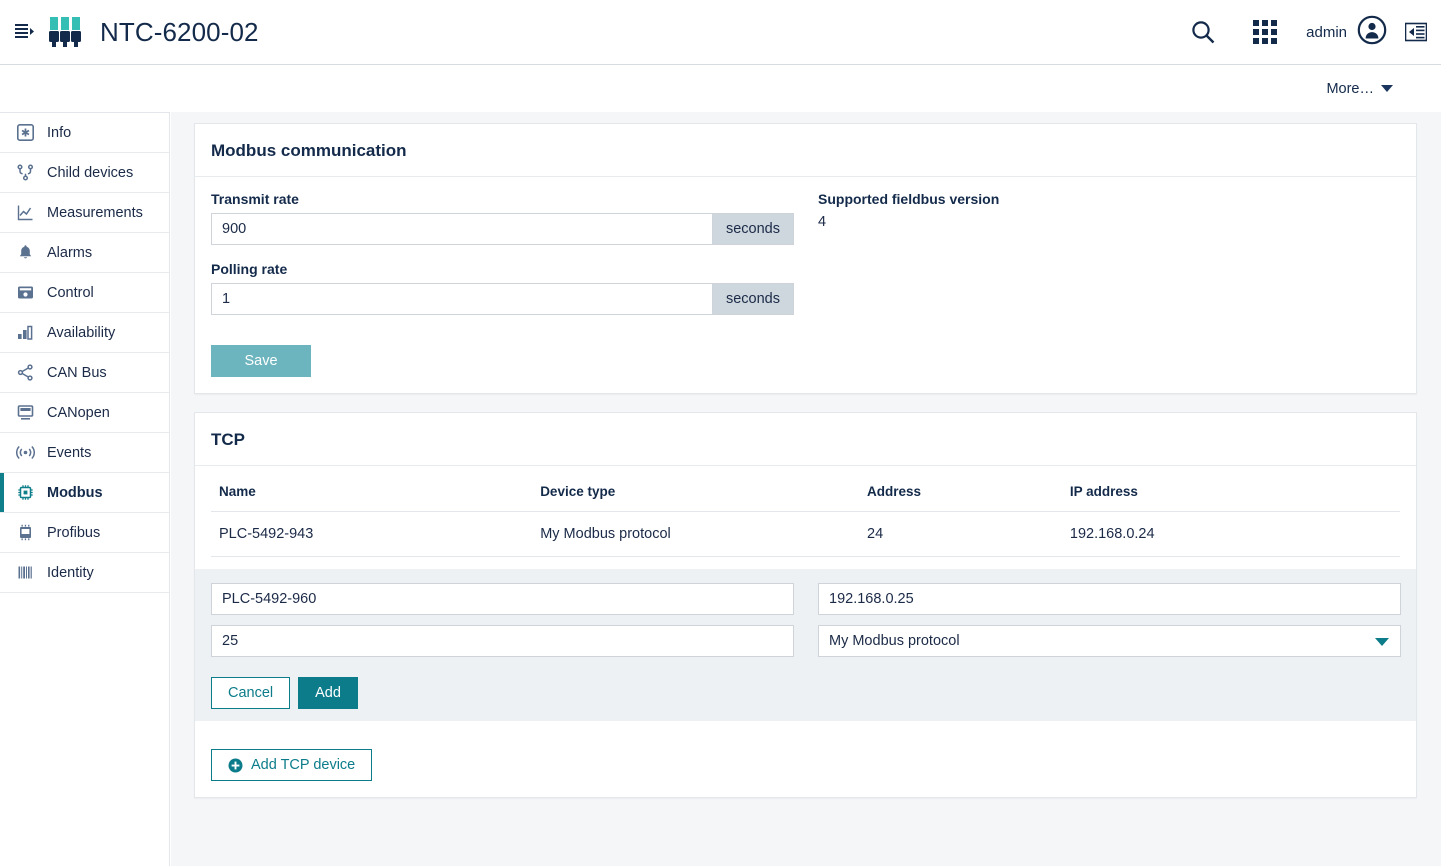  I want to click on new-device-name-input, so click(502, 599).